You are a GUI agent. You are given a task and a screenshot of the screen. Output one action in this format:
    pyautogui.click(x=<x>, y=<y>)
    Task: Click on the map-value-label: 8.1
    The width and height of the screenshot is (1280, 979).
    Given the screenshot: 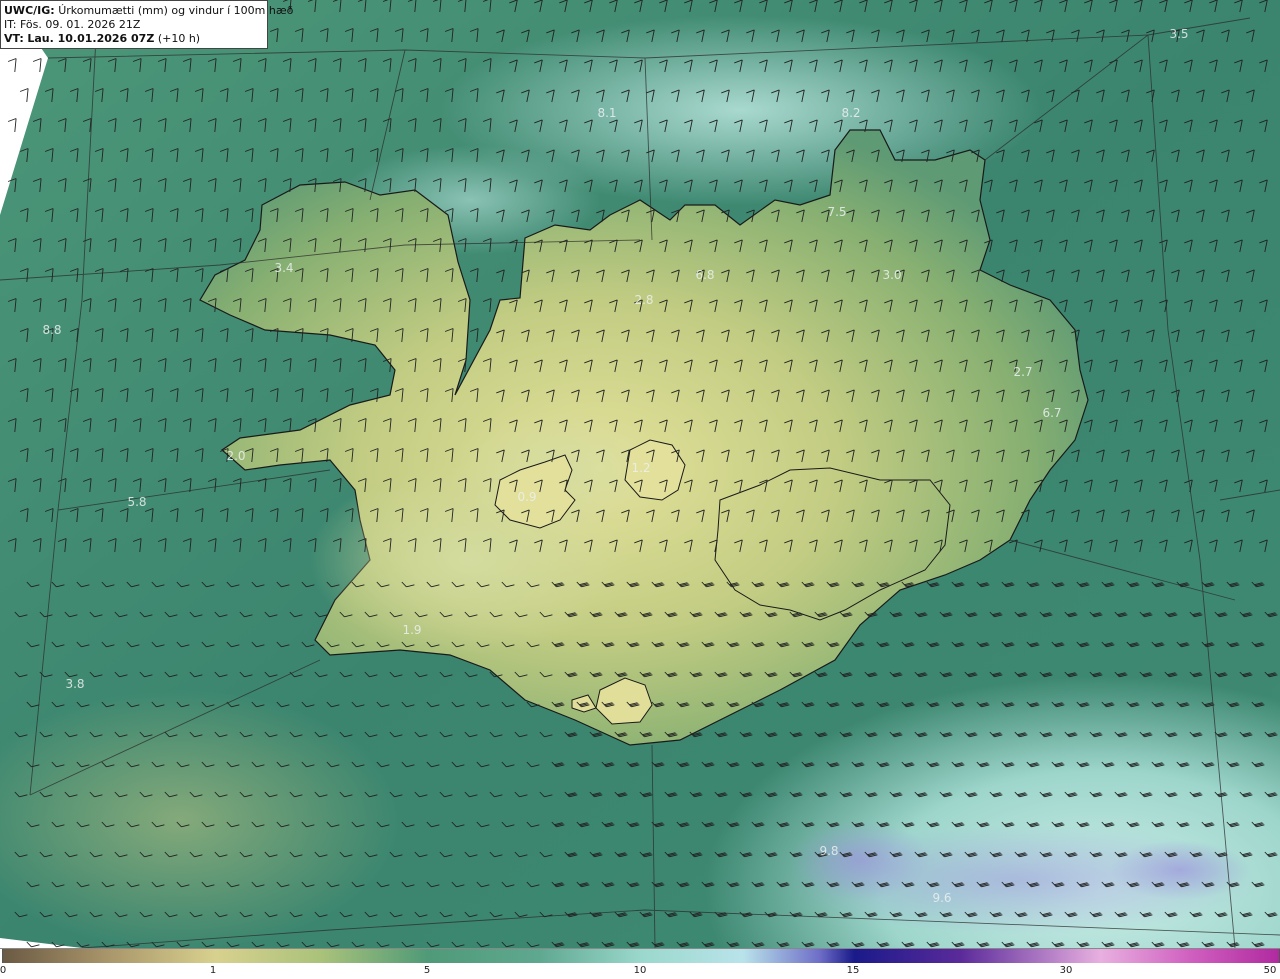 What is the action you would take?
    pyautogui.click(x=607, y=113)
    